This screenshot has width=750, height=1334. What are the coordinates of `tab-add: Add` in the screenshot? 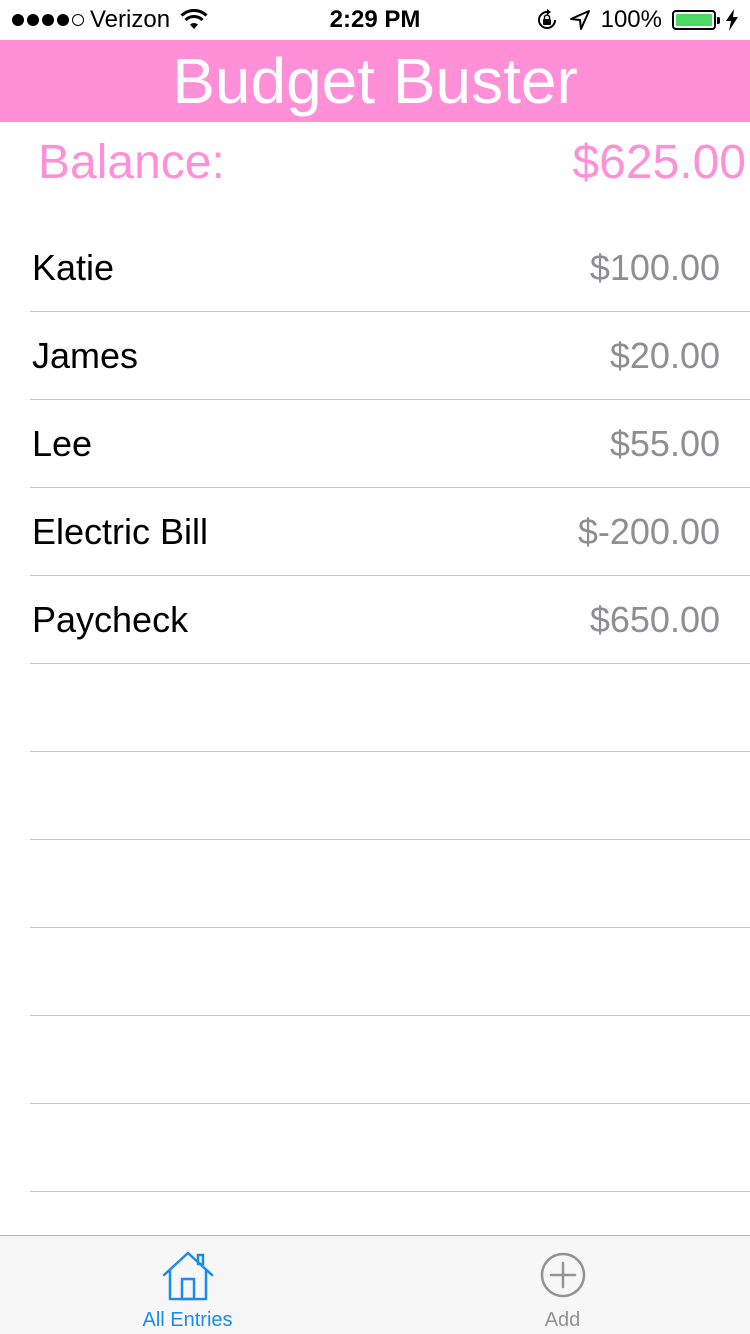 It's located at (562, 1285).